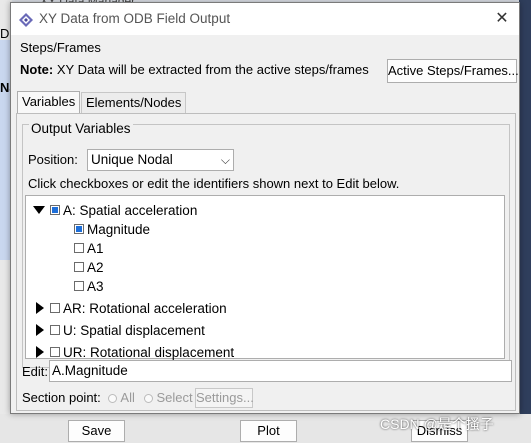  What do you see at coordinates (61, 397) in the screenshot?
I see `section-point-label: Section point:` at bounding box center [61, 397].